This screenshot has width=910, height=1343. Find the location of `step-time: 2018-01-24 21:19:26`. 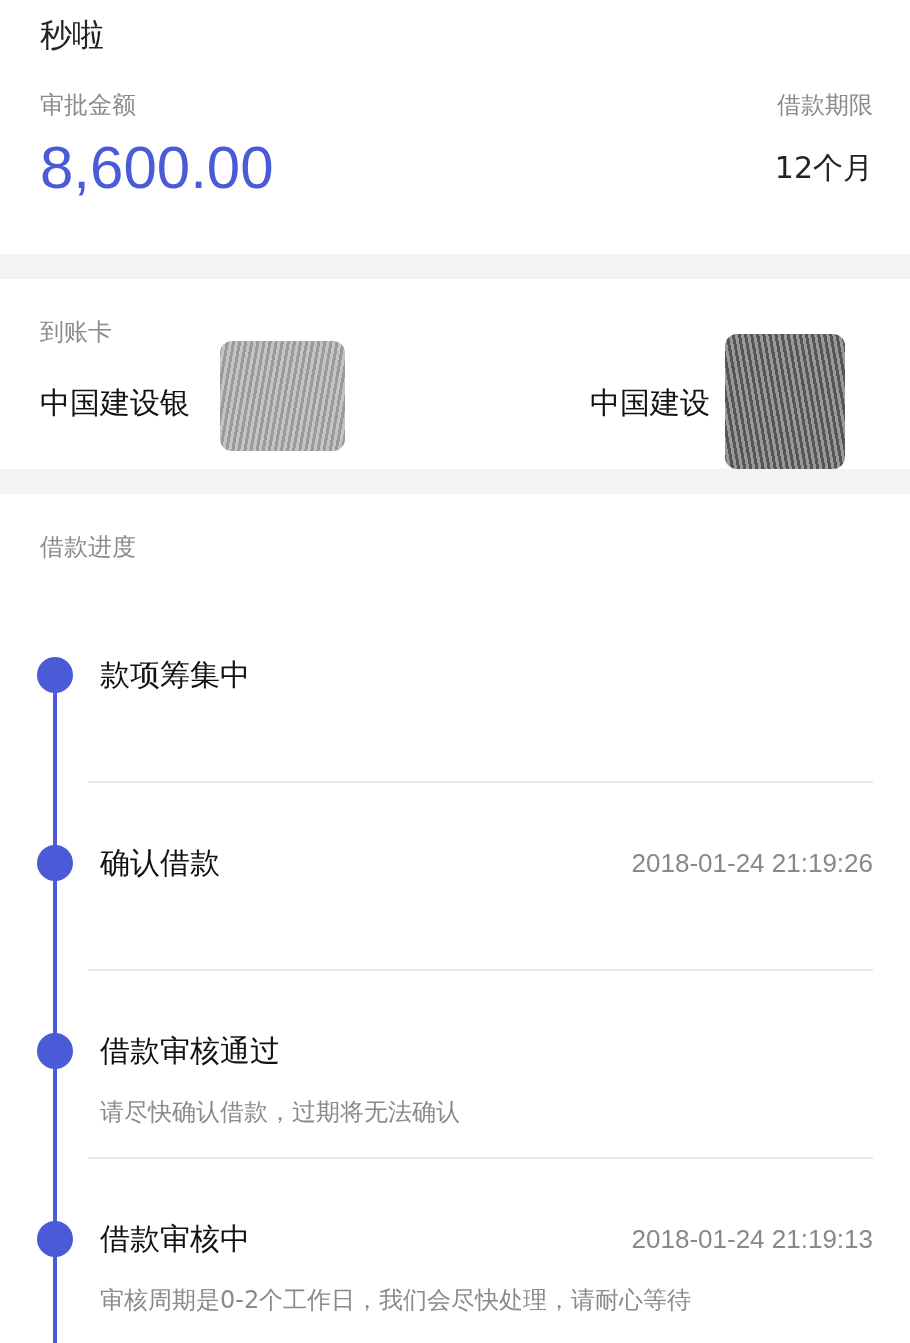

step-time: 2018-01-24 21:19:26 is located at coordinates (752, 863).